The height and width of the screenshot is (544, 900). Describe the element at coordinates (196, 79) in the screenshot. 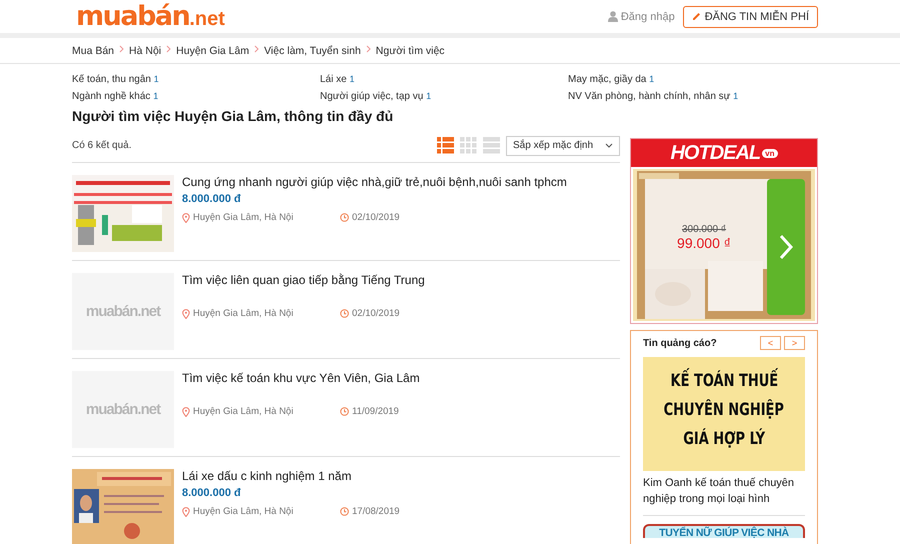

I see `category-link: Kế toán, thu ngân 1` at that location.